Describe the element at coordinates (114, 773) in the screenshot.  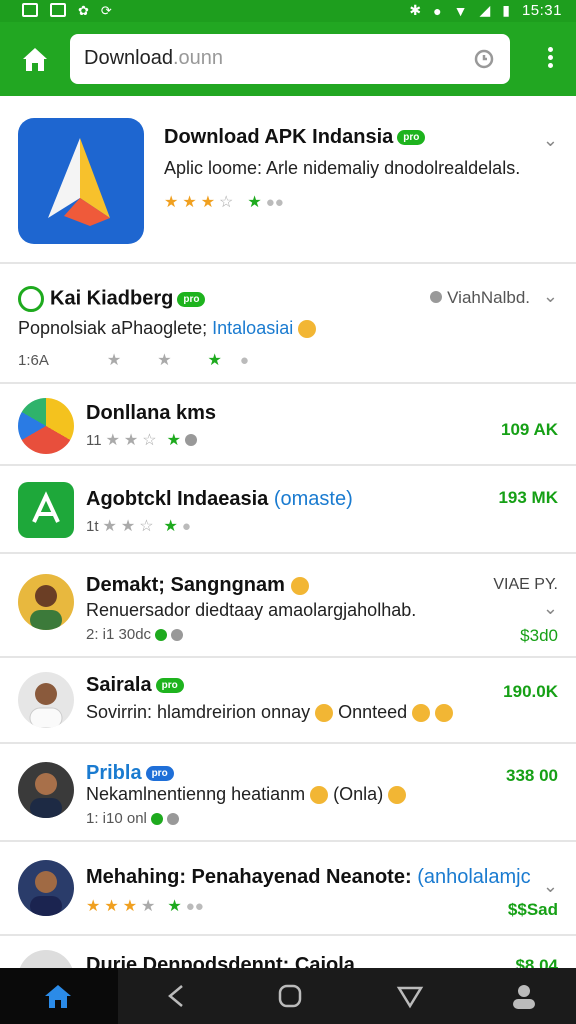
I see `item-title: Pribla` at that location.